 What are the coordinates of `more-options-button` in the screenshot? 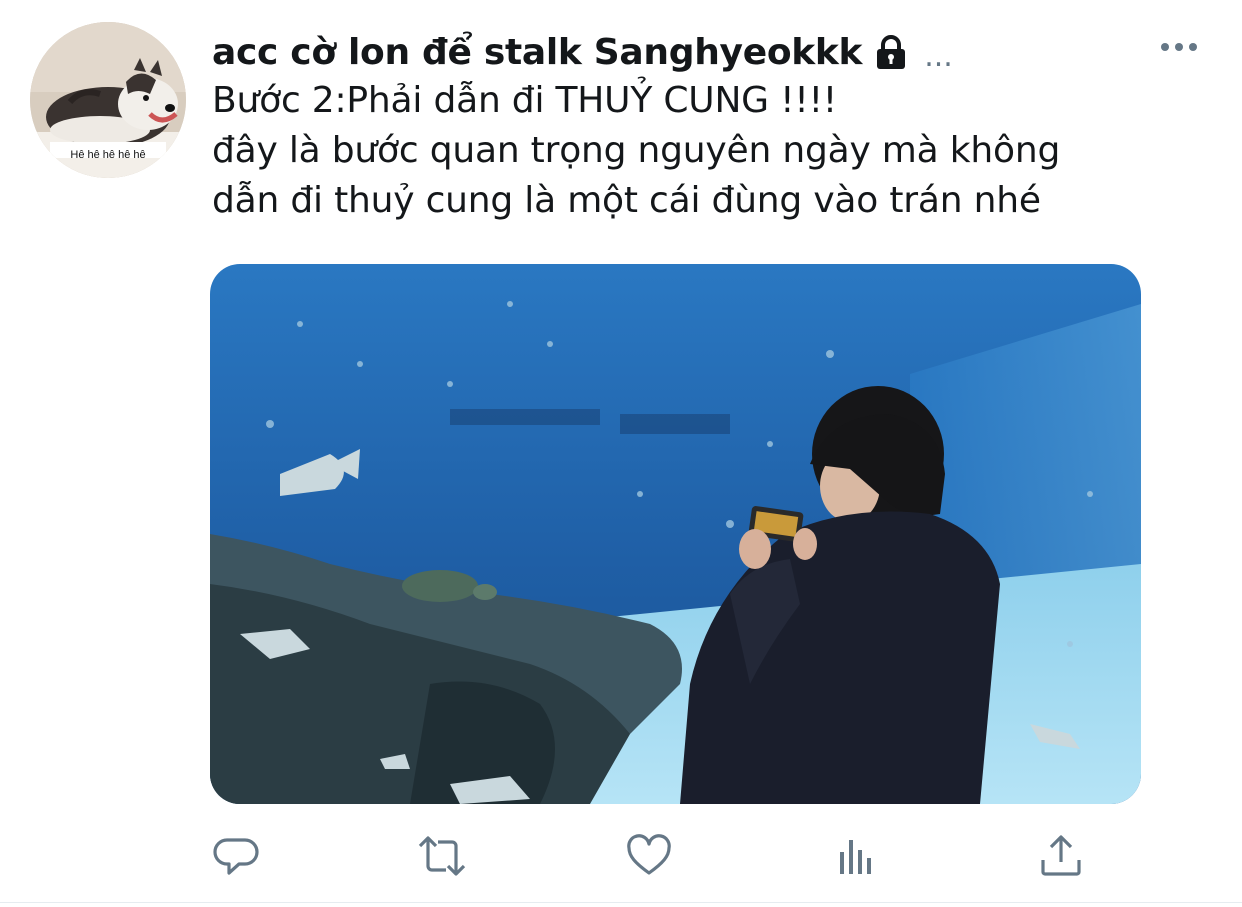 It's located at (1179, 47).